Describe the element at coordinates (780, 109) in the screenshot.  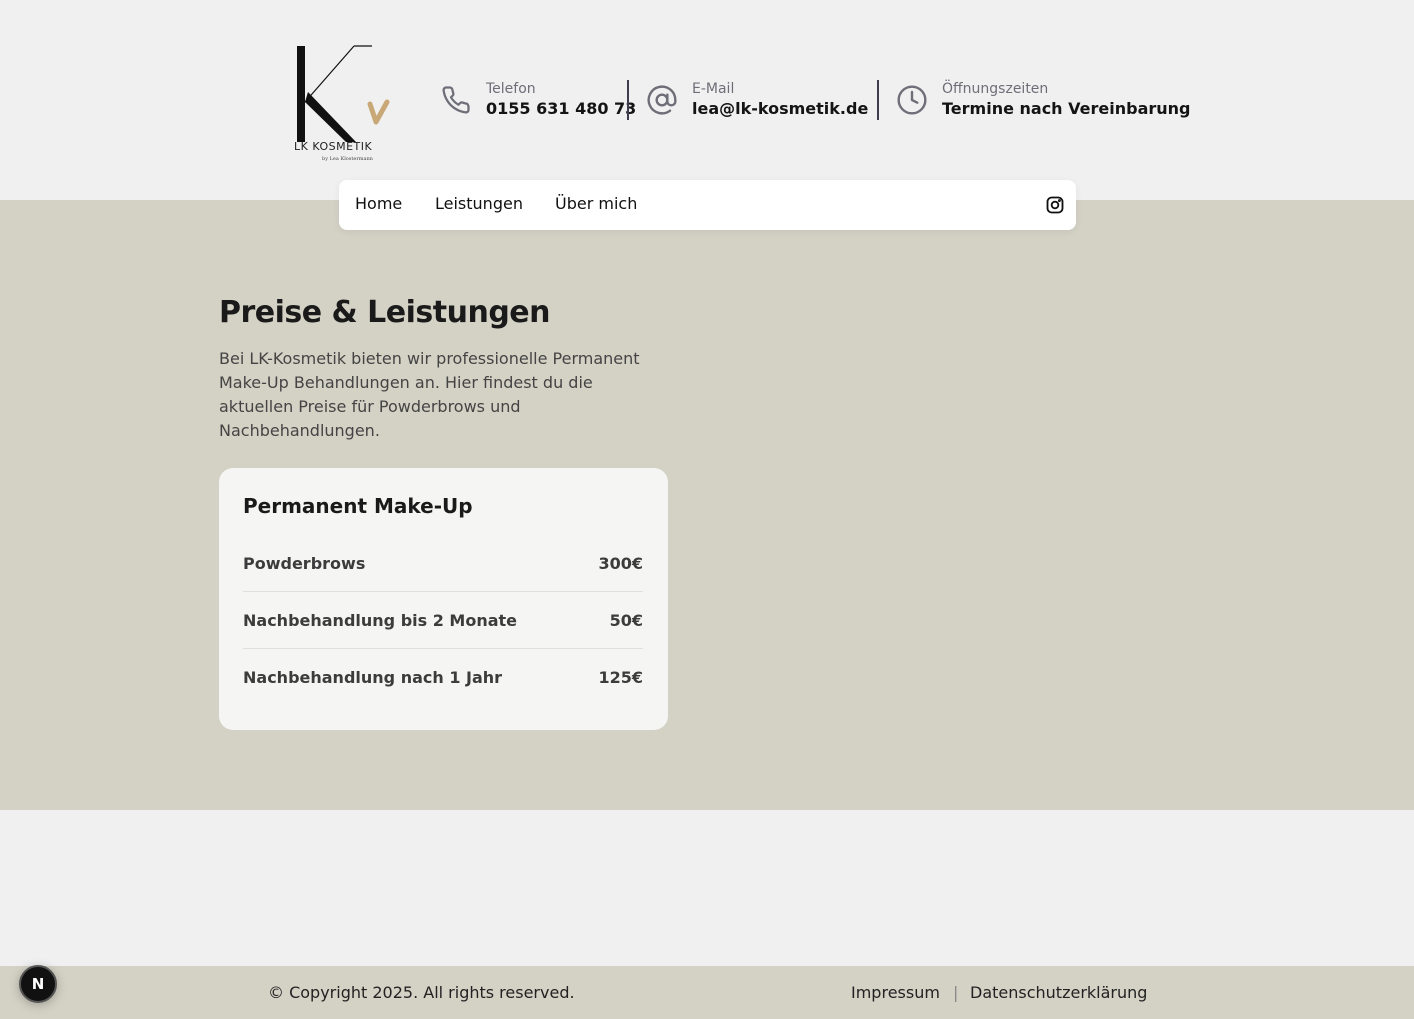
I see `email-address: lea@lk-kosmetik.de` at that location.